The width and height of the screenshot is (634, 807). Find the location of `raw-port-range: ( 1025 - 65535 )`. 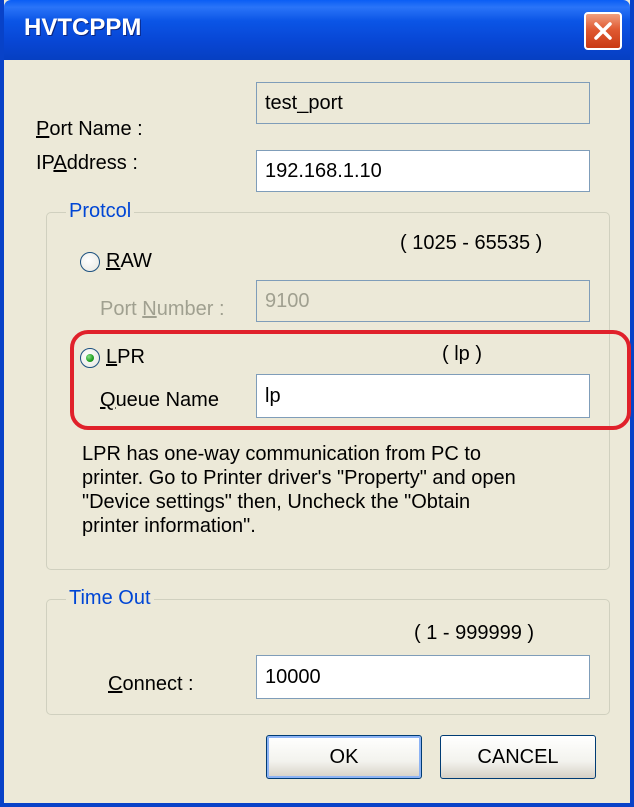

raw-port-range: ( 1025 - 65535 ) is located at coordinates (471, 243).